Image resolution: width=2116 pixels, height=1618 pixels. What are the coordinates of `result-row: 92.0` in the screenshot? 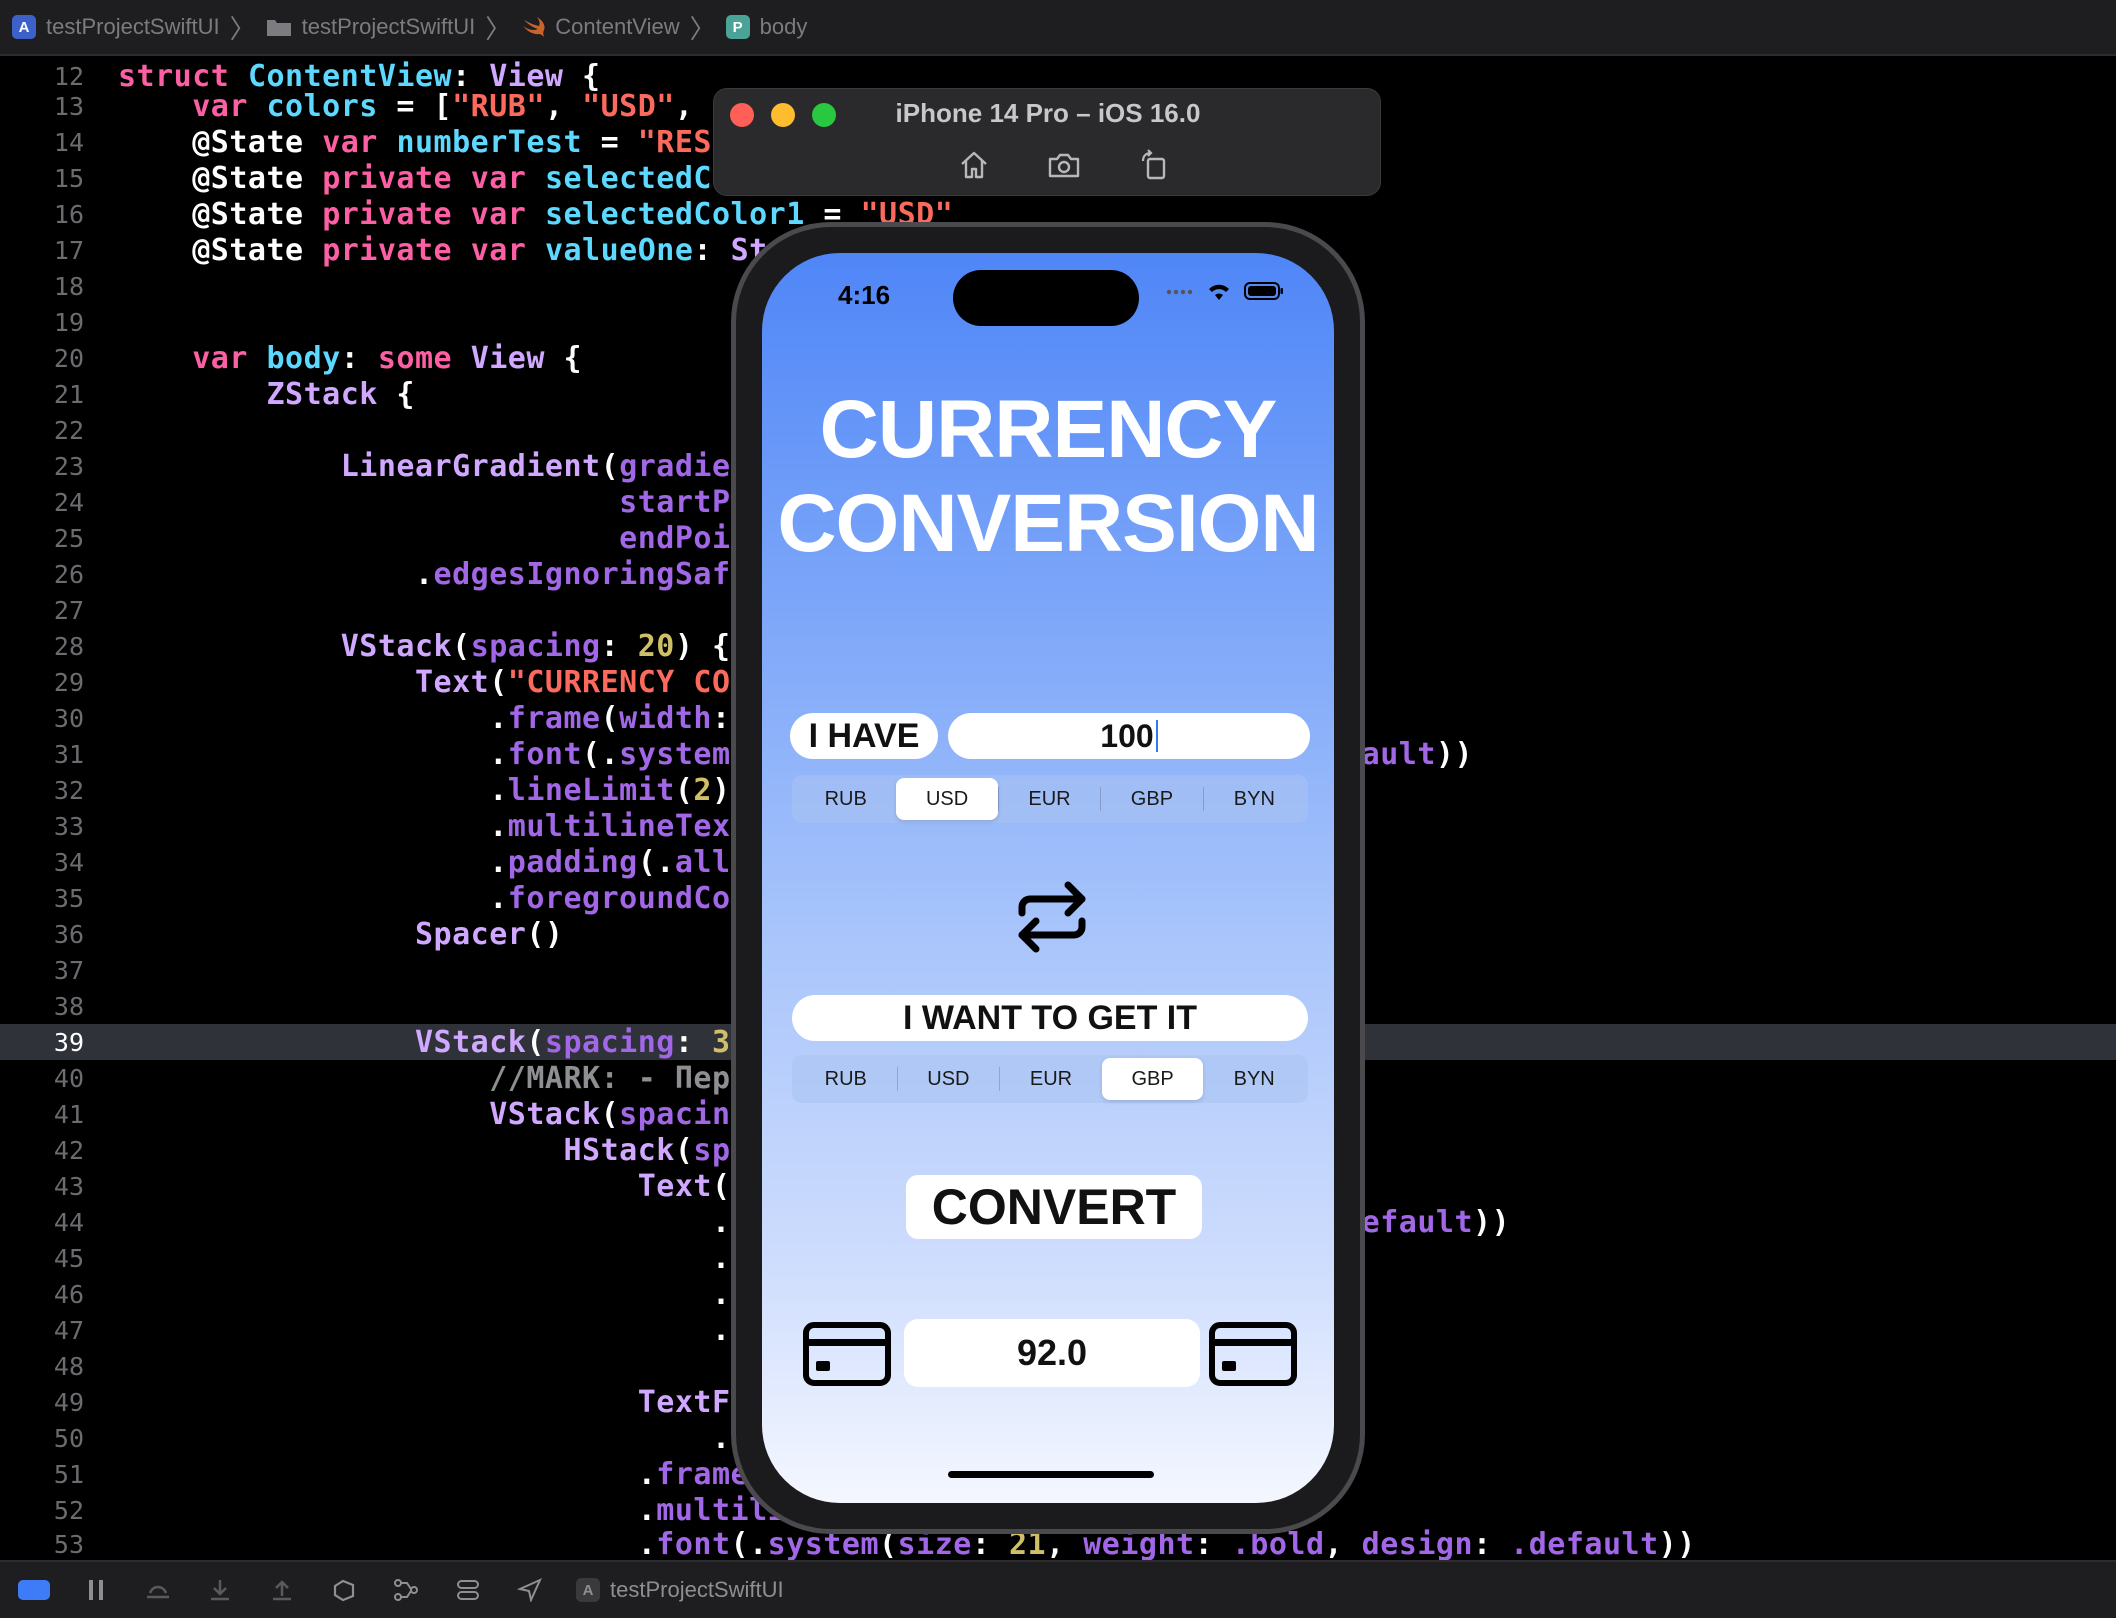 It's located at (1050, 1353).